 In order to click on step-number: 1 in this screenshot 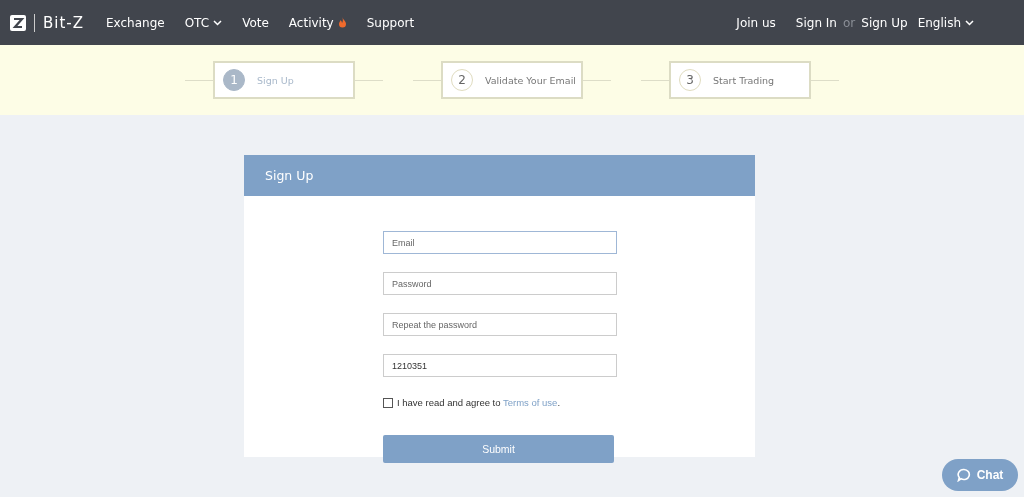, I will do `click(234, 80)`.